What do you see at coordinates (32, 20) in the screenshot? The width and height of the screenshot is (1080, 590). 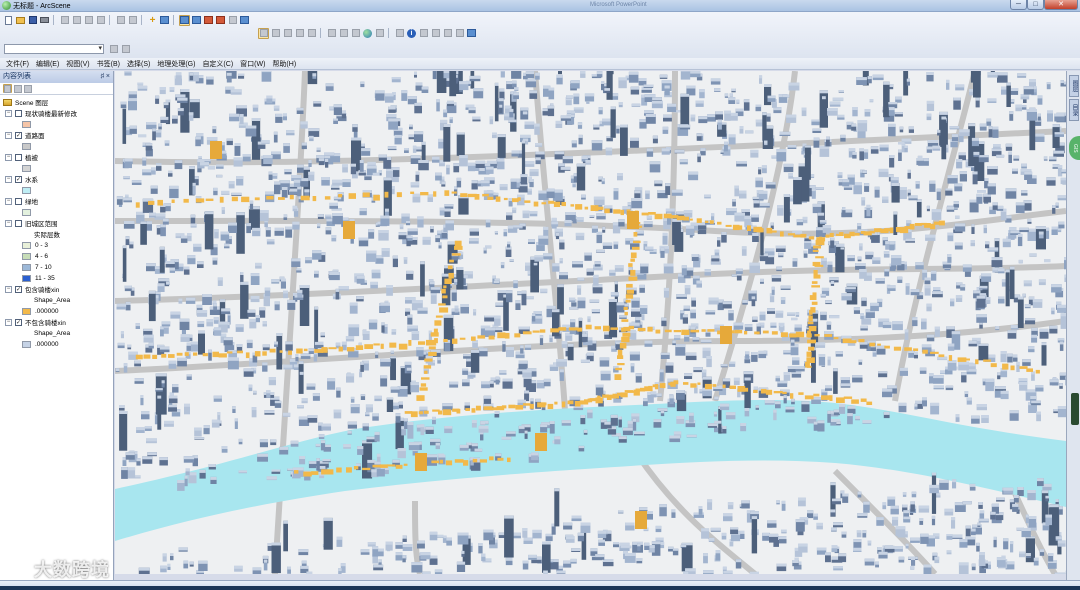 I see `save-button` at bounding box center [32, 20].